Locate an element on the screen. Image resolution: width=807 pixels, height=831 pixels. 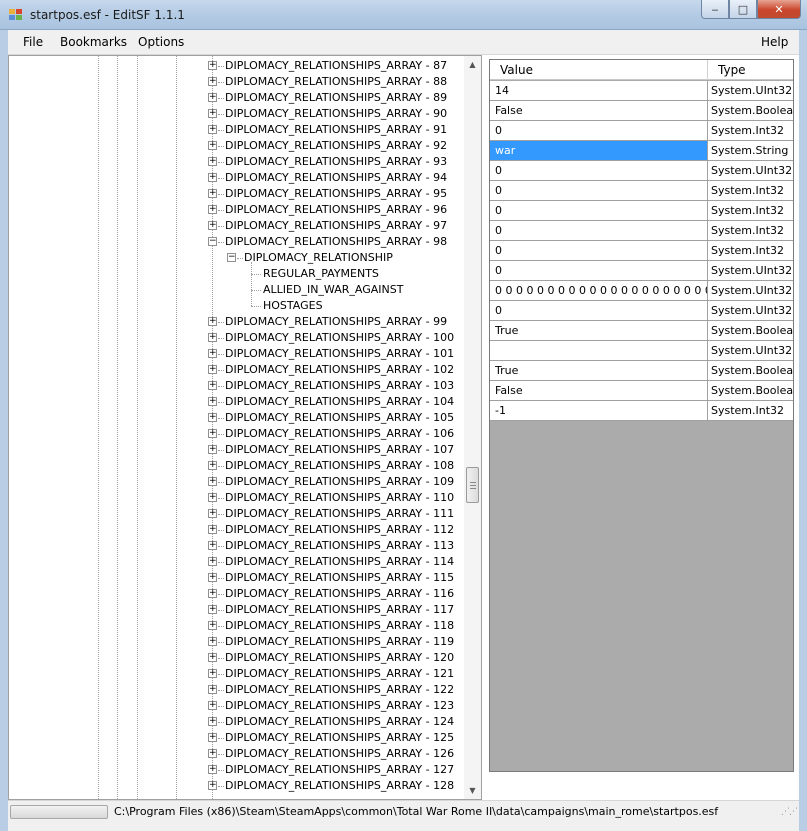
column-header-type: Type is located at coordinates (750, 70).